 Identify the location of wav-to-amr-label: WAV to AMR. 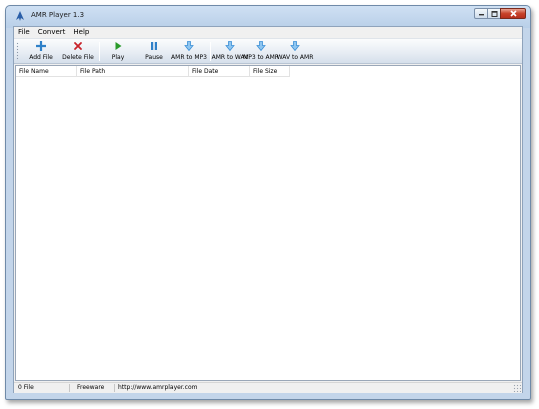
(295, 57).